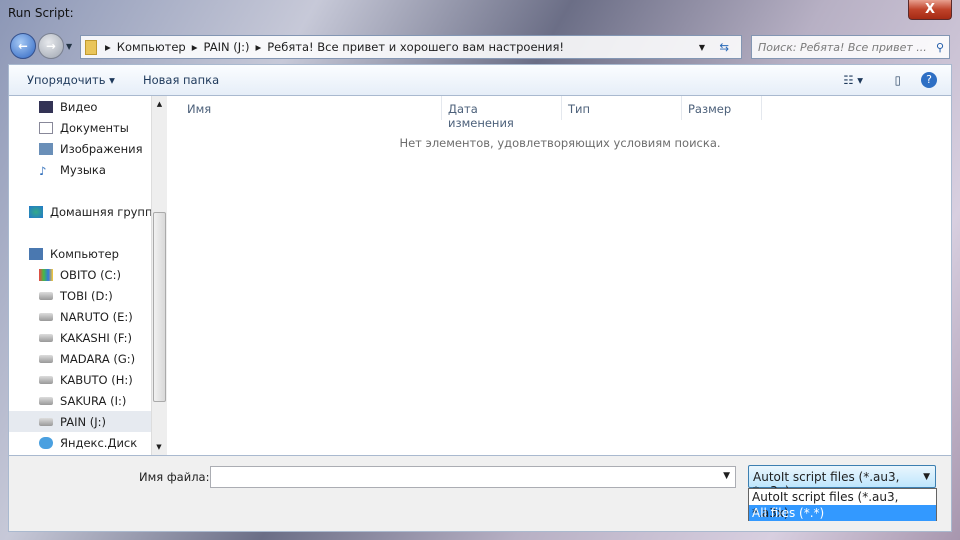 The height and width of the screenshot is (540, 960). I want to click on sidebar-item-drive: TOBI (D:), so click(88, 295).